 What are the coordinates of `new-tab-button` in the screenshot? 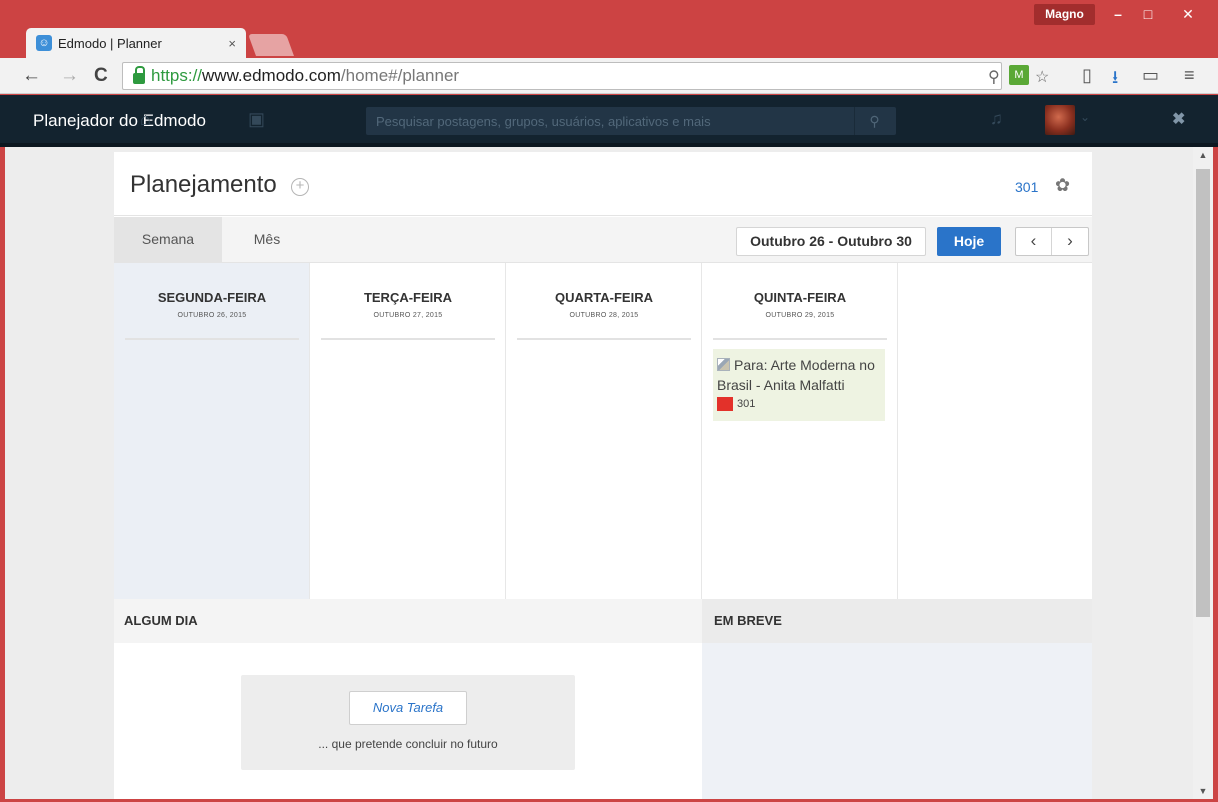 It's located at (271, 45).